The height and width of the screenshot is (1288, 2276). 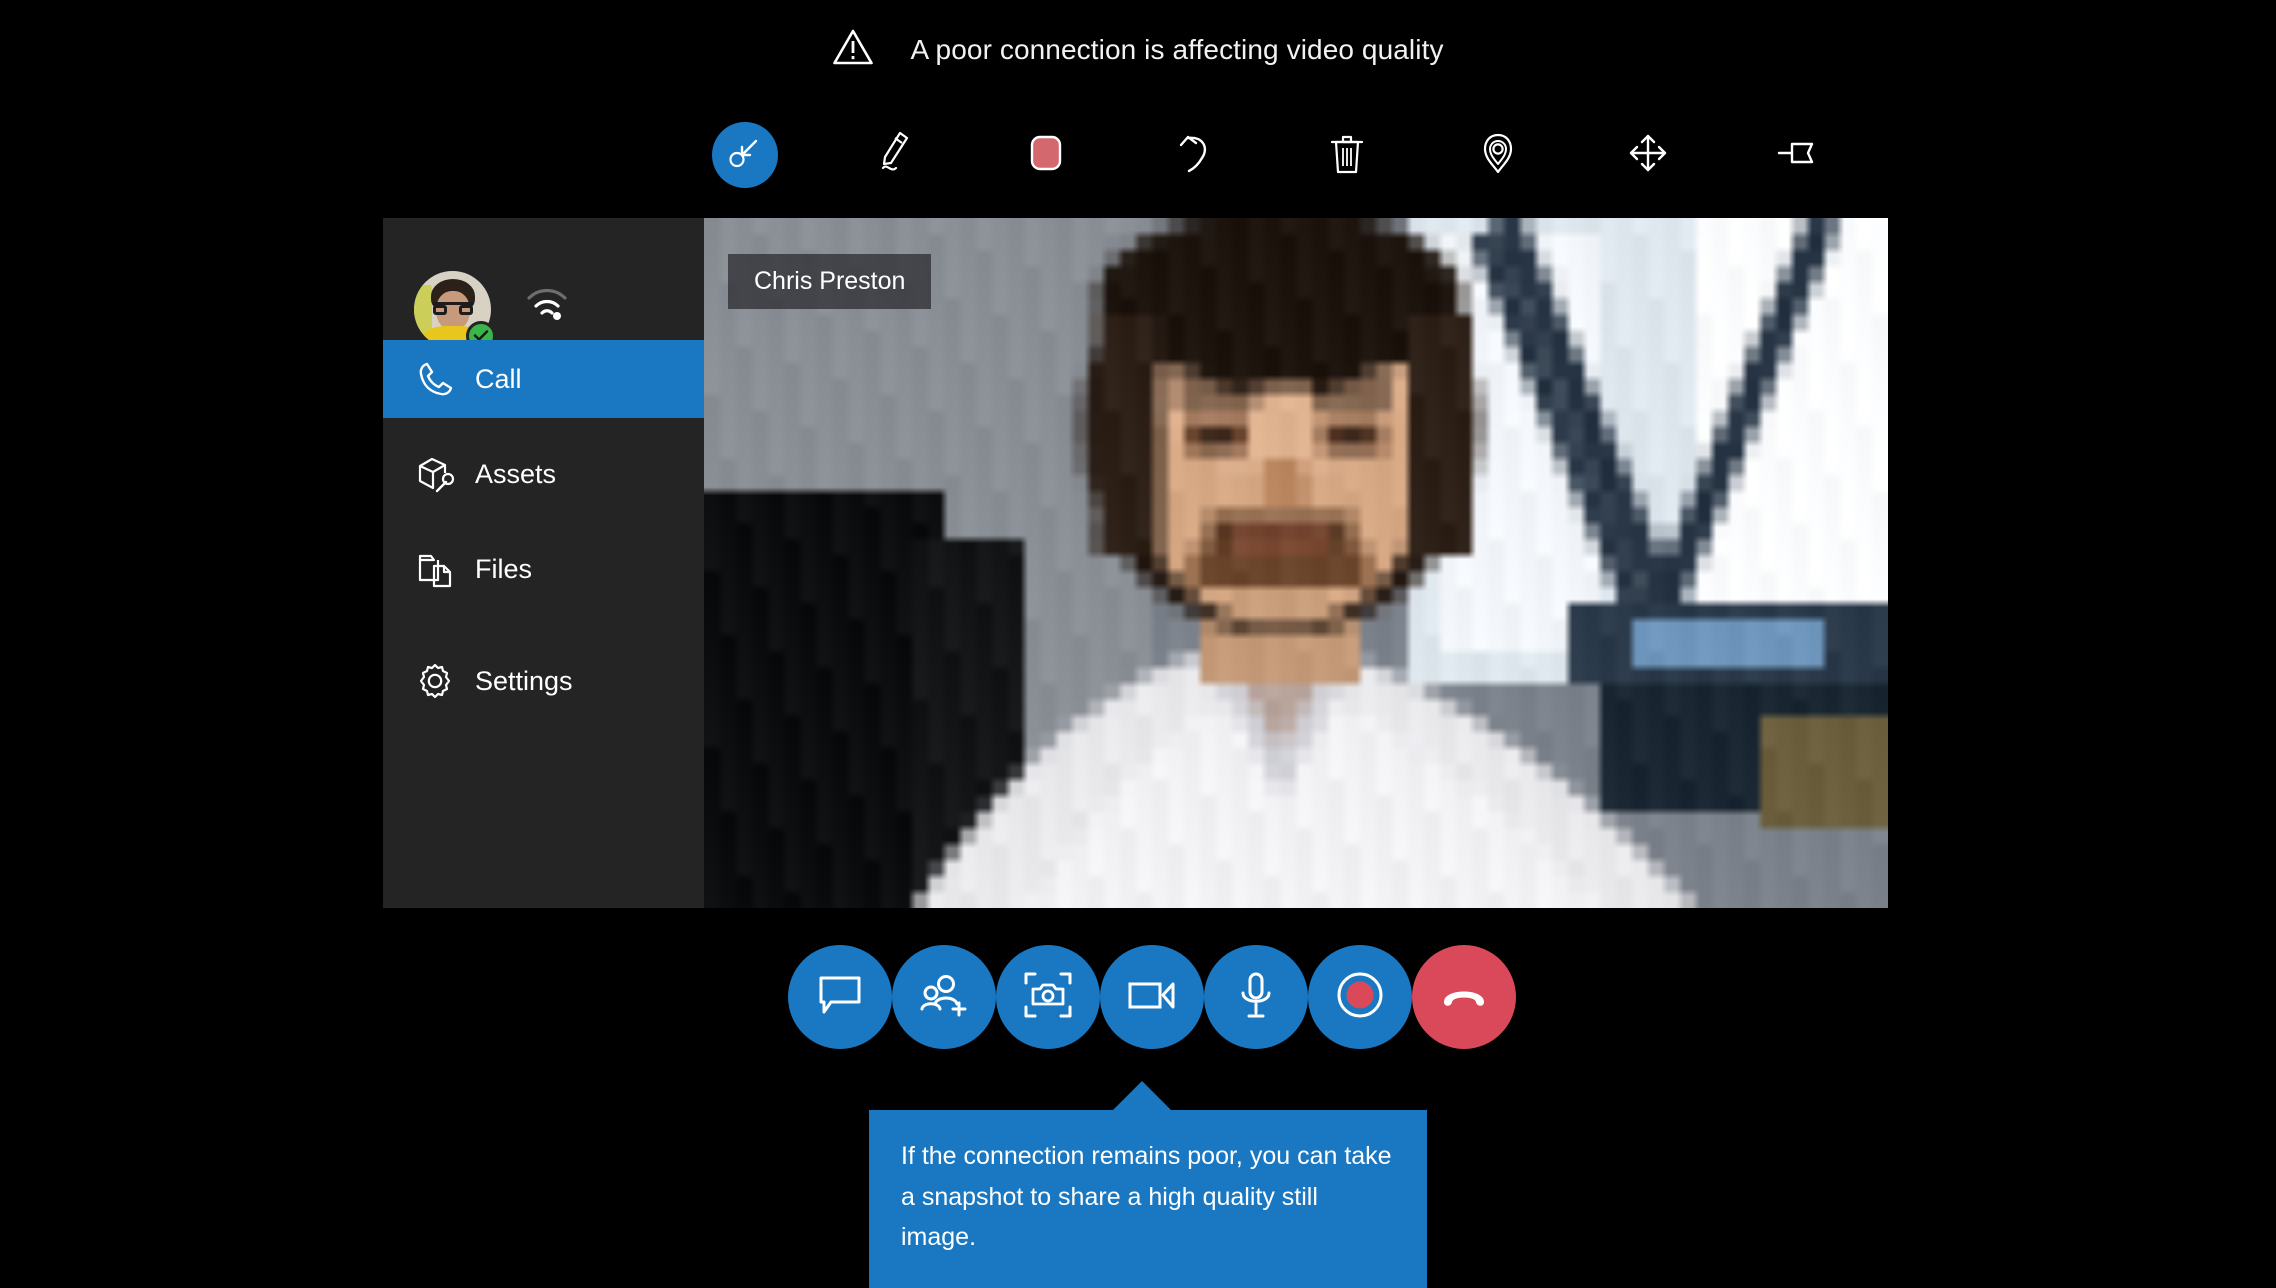 I want to click on sidebar: Call Assets Files Settings, so click(x=543, y=563).